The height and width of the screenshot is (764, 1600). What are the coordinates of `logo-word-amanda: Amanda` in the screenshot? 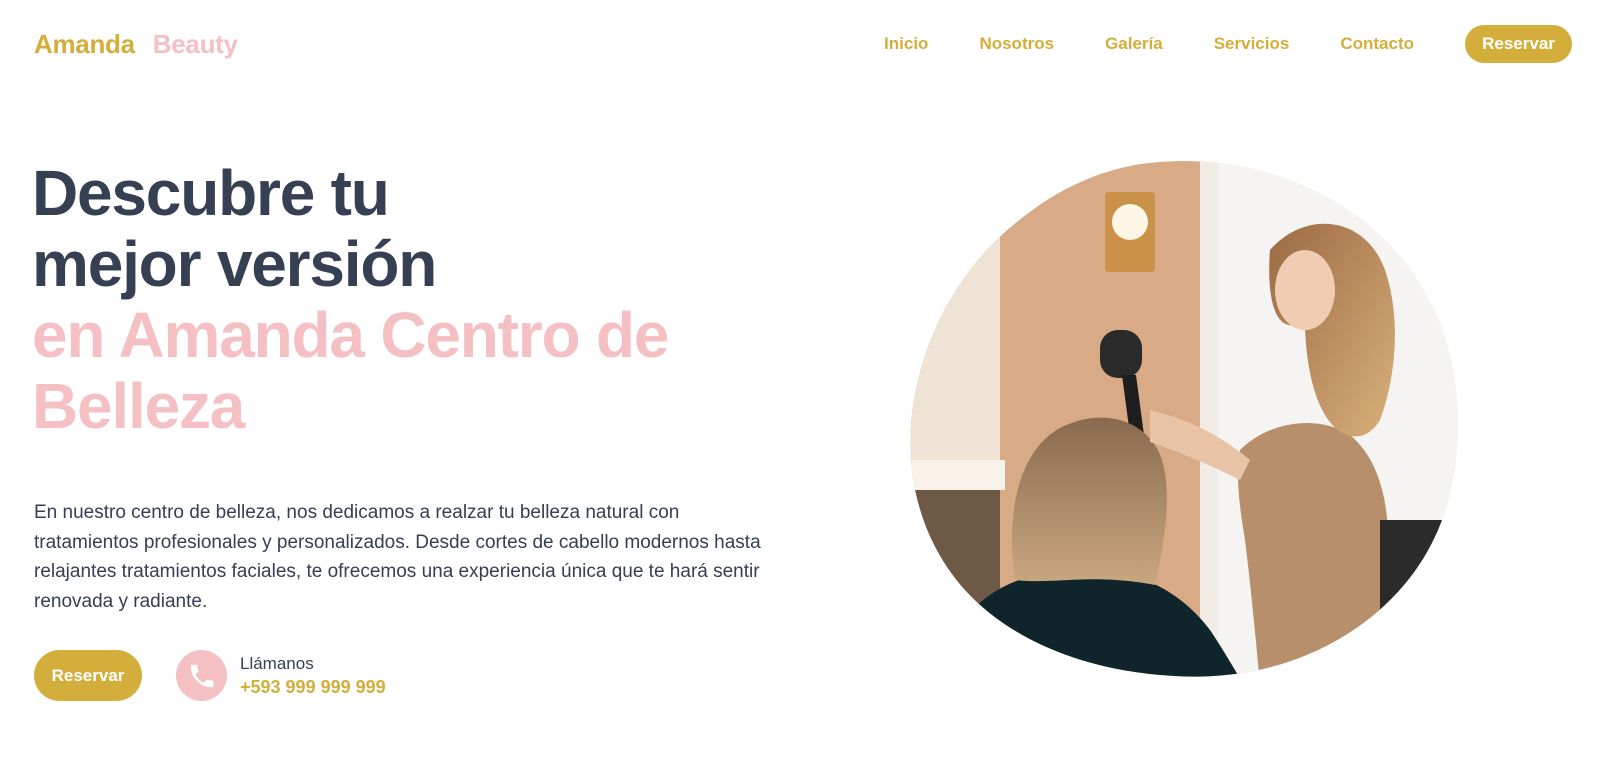 It's located at (84, 43).